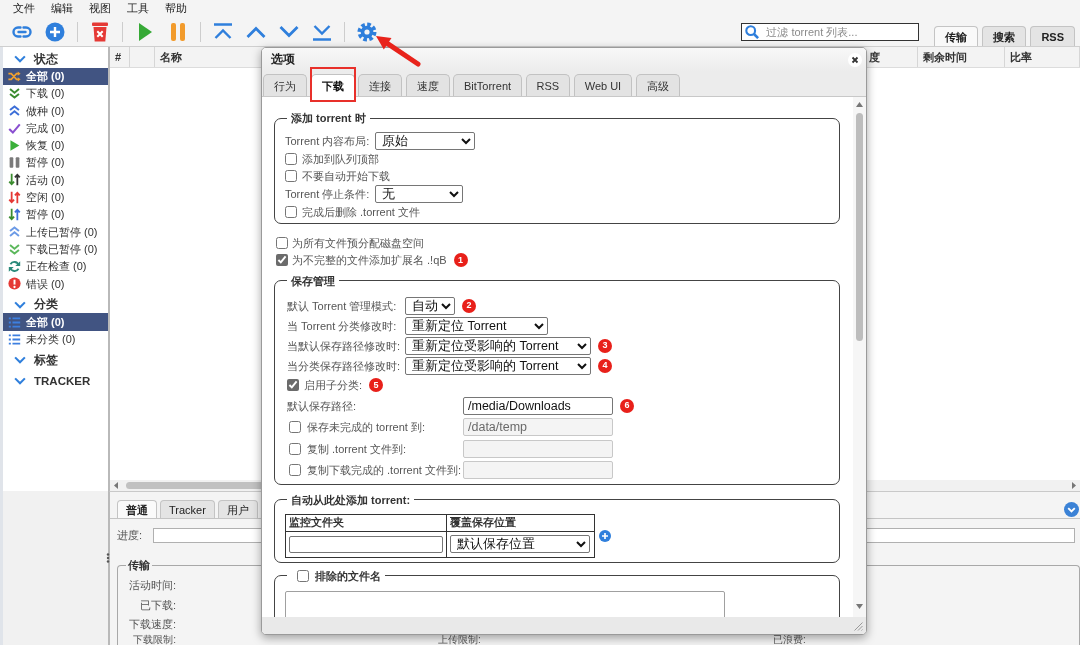 The height and width of the screenshot is (645, 1080). I want to click on sidebar-item: 做种 (0), so click(55, 111).